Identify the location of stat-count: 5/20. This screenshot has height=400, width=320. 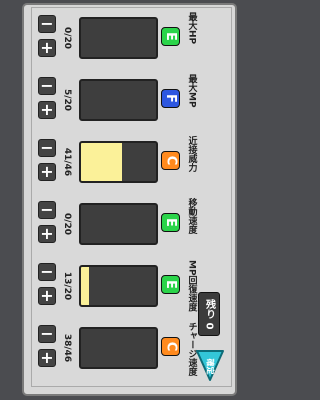
(67, 100).